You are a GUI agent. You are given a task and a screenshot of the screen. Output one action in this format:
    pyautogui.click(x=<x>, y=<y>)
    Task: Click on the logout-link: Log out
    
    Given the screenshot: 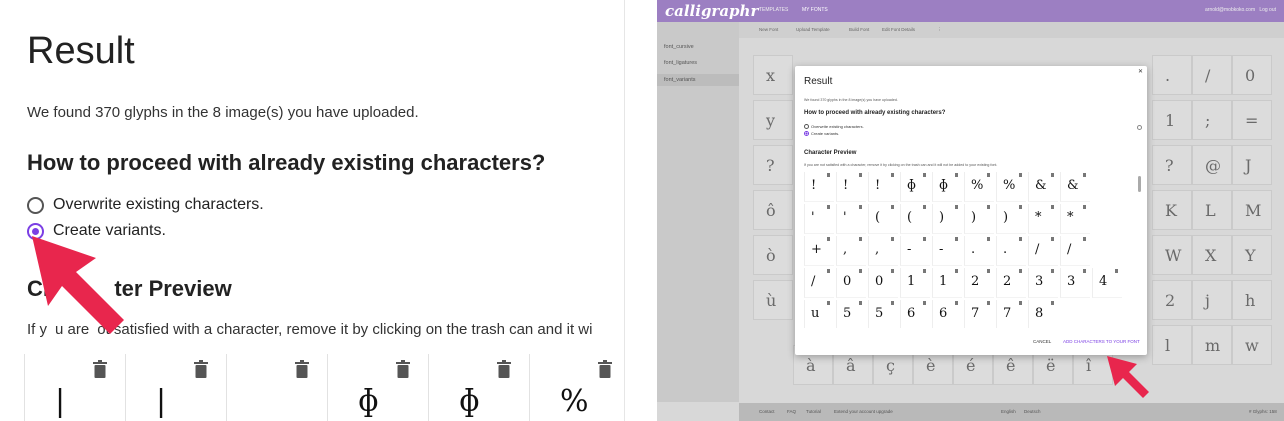 What is the action you would take?
    pyautogui.click(x=1267, y=10)
    